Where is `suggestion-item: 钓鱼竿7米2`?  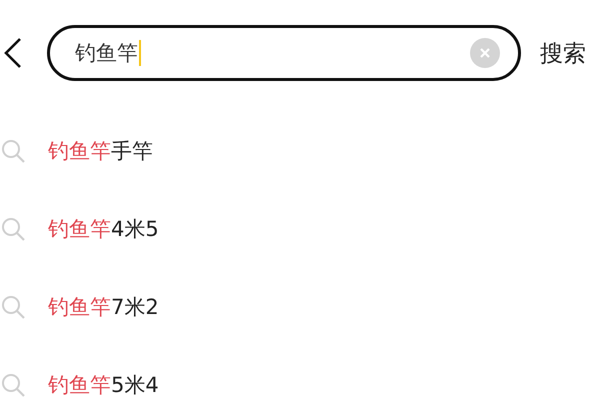 suggestion-item: 钓鱼竿7米2 is located at coordinates (103, 307).